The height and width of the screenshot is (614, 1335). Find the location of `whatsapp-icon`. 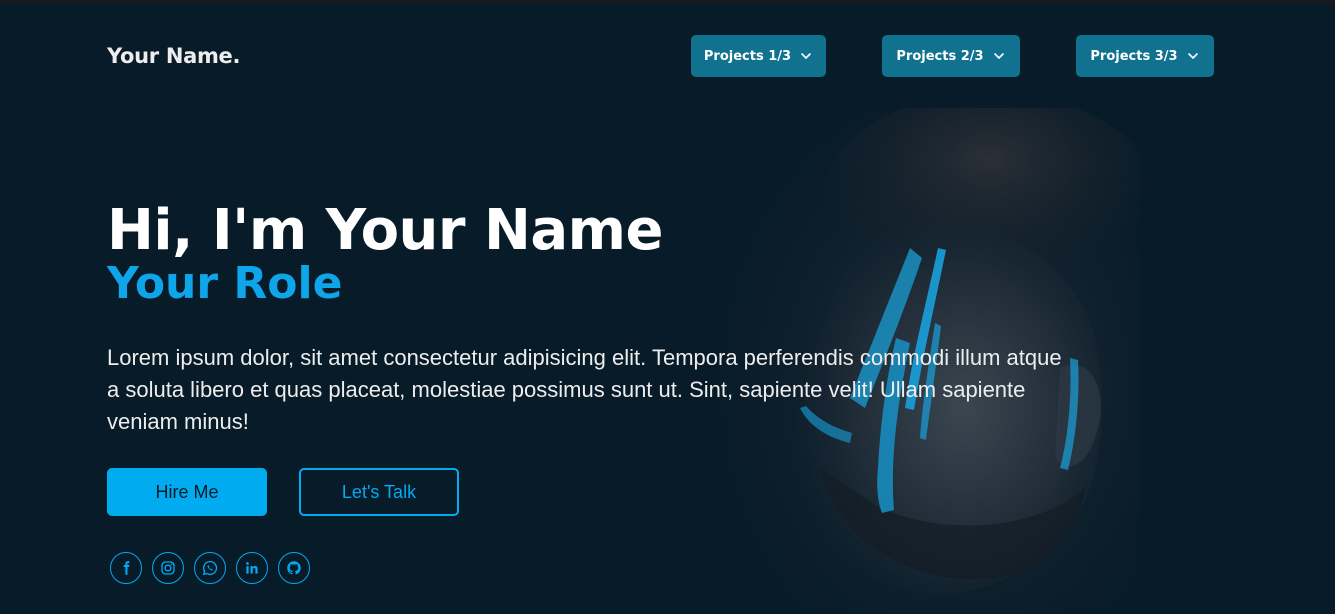

whatsapp-icon is located at coordinates (210, 568).